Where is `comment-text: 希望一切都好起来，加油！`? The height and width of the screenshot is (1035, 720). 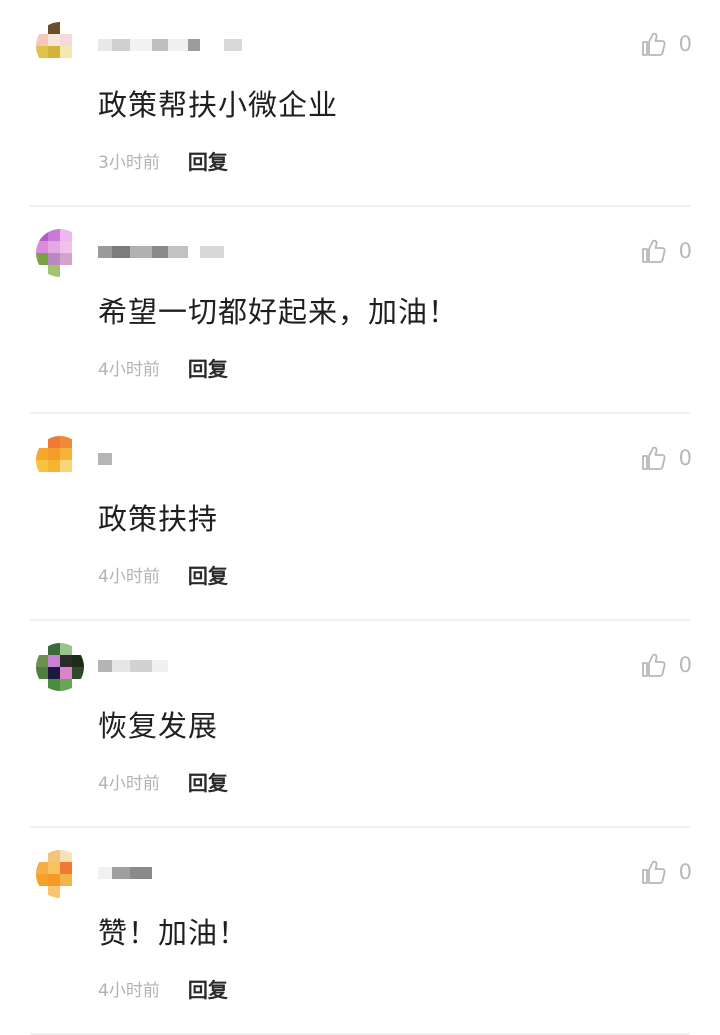
comment-text: 希望一切都好起来，加油！ is located at coordinates (278, 312).